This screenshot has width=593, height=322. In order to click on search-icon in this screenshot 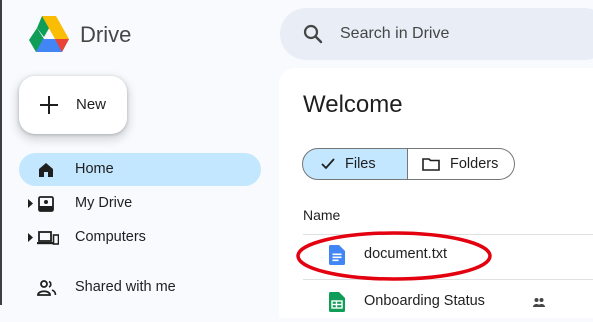, I will do `click(313, 34)`.